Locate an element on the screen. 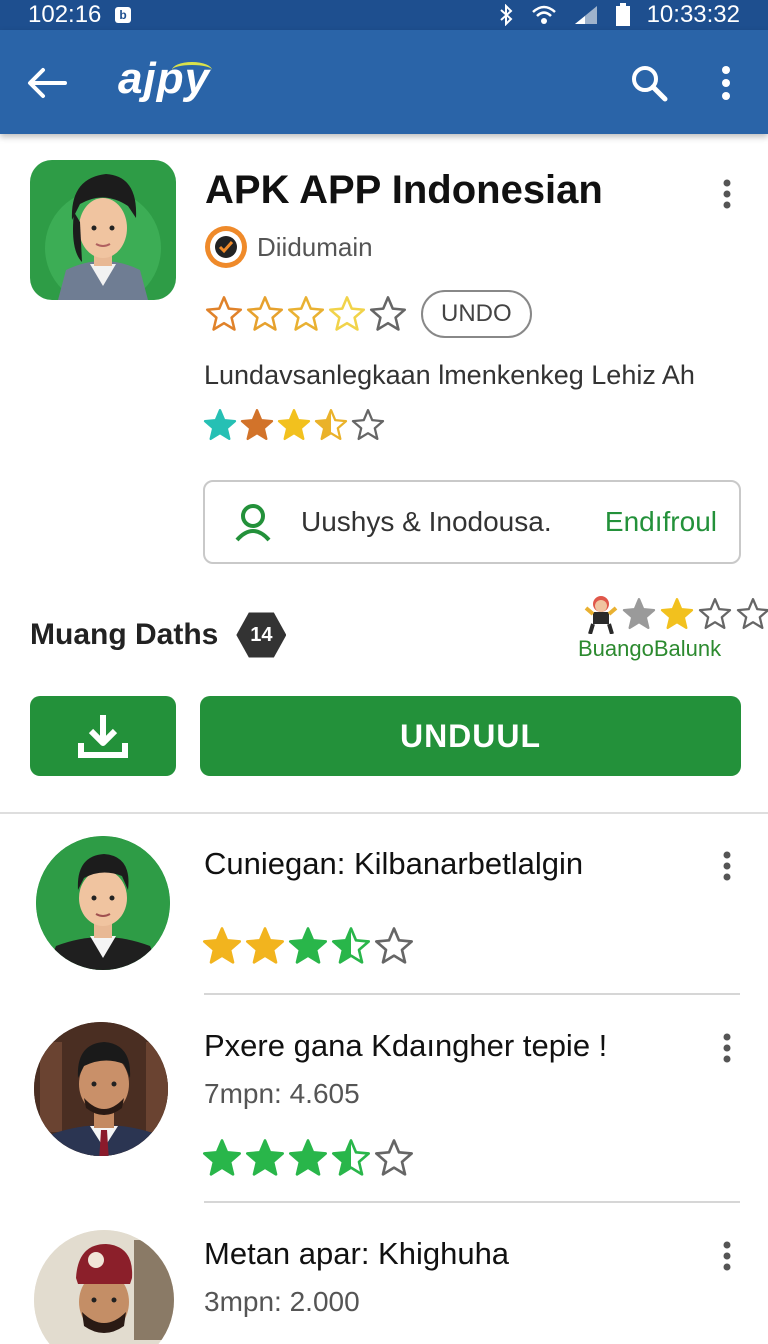  app-bar: ajpy is located at coordinates (384, 82).